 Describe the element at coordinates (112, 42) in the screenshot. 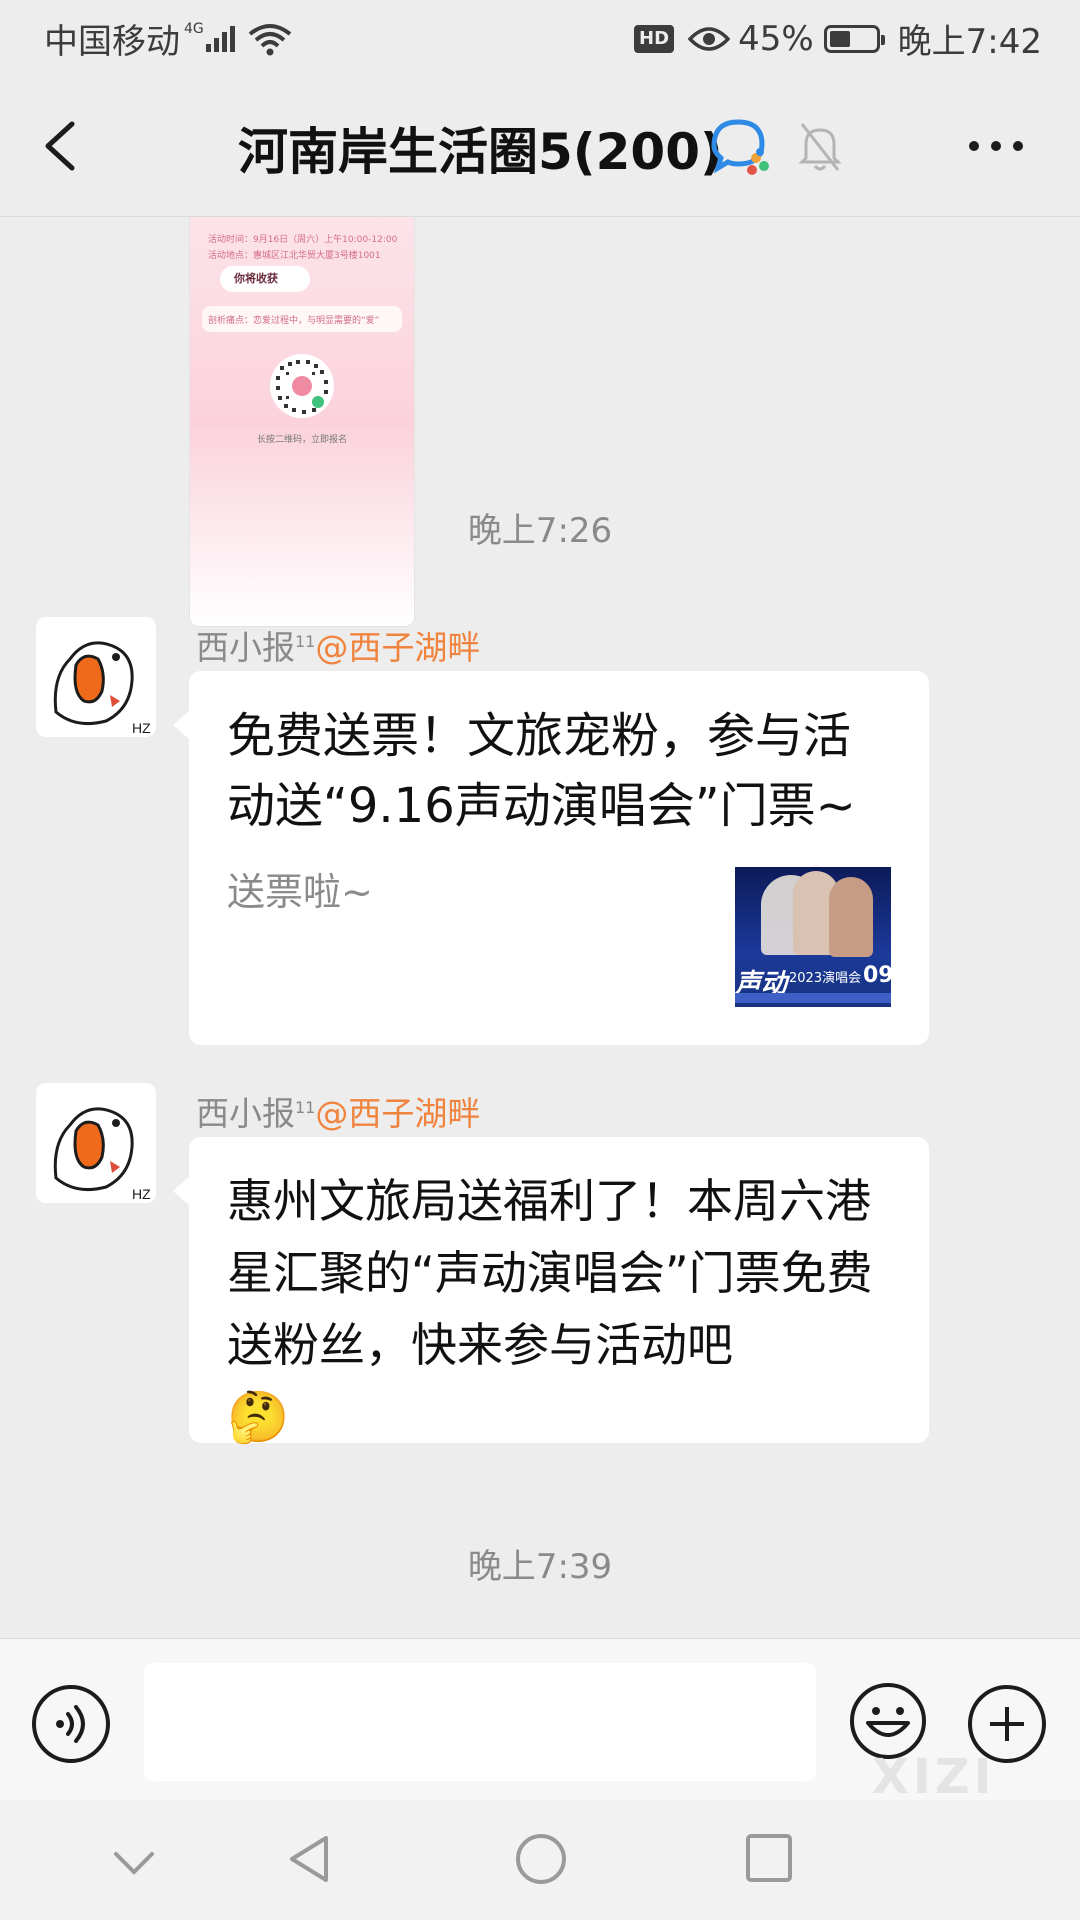

I see `carrier-label: 中国移动` at that location.